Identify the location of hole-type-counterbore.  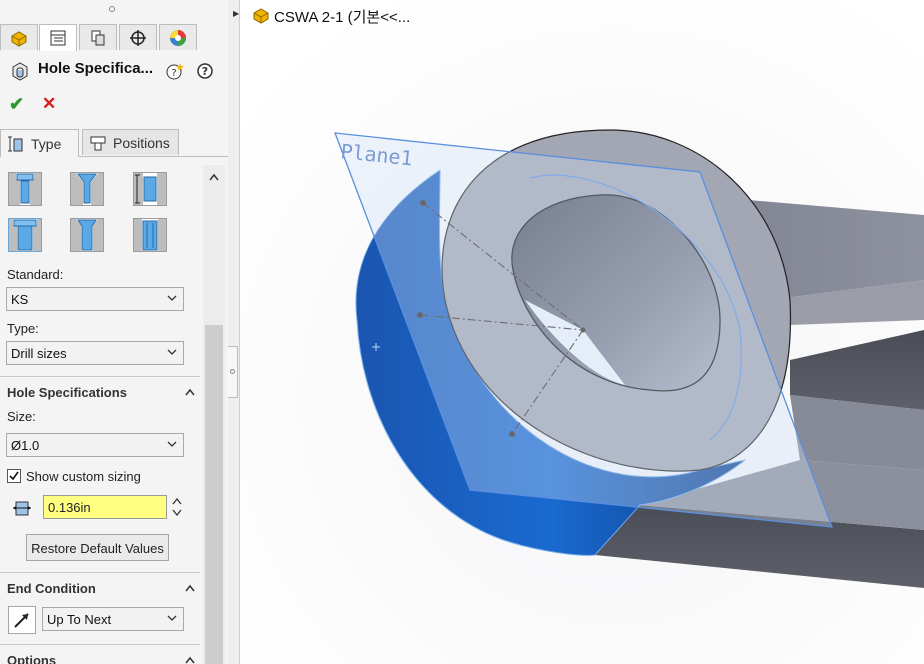
(25, 189).